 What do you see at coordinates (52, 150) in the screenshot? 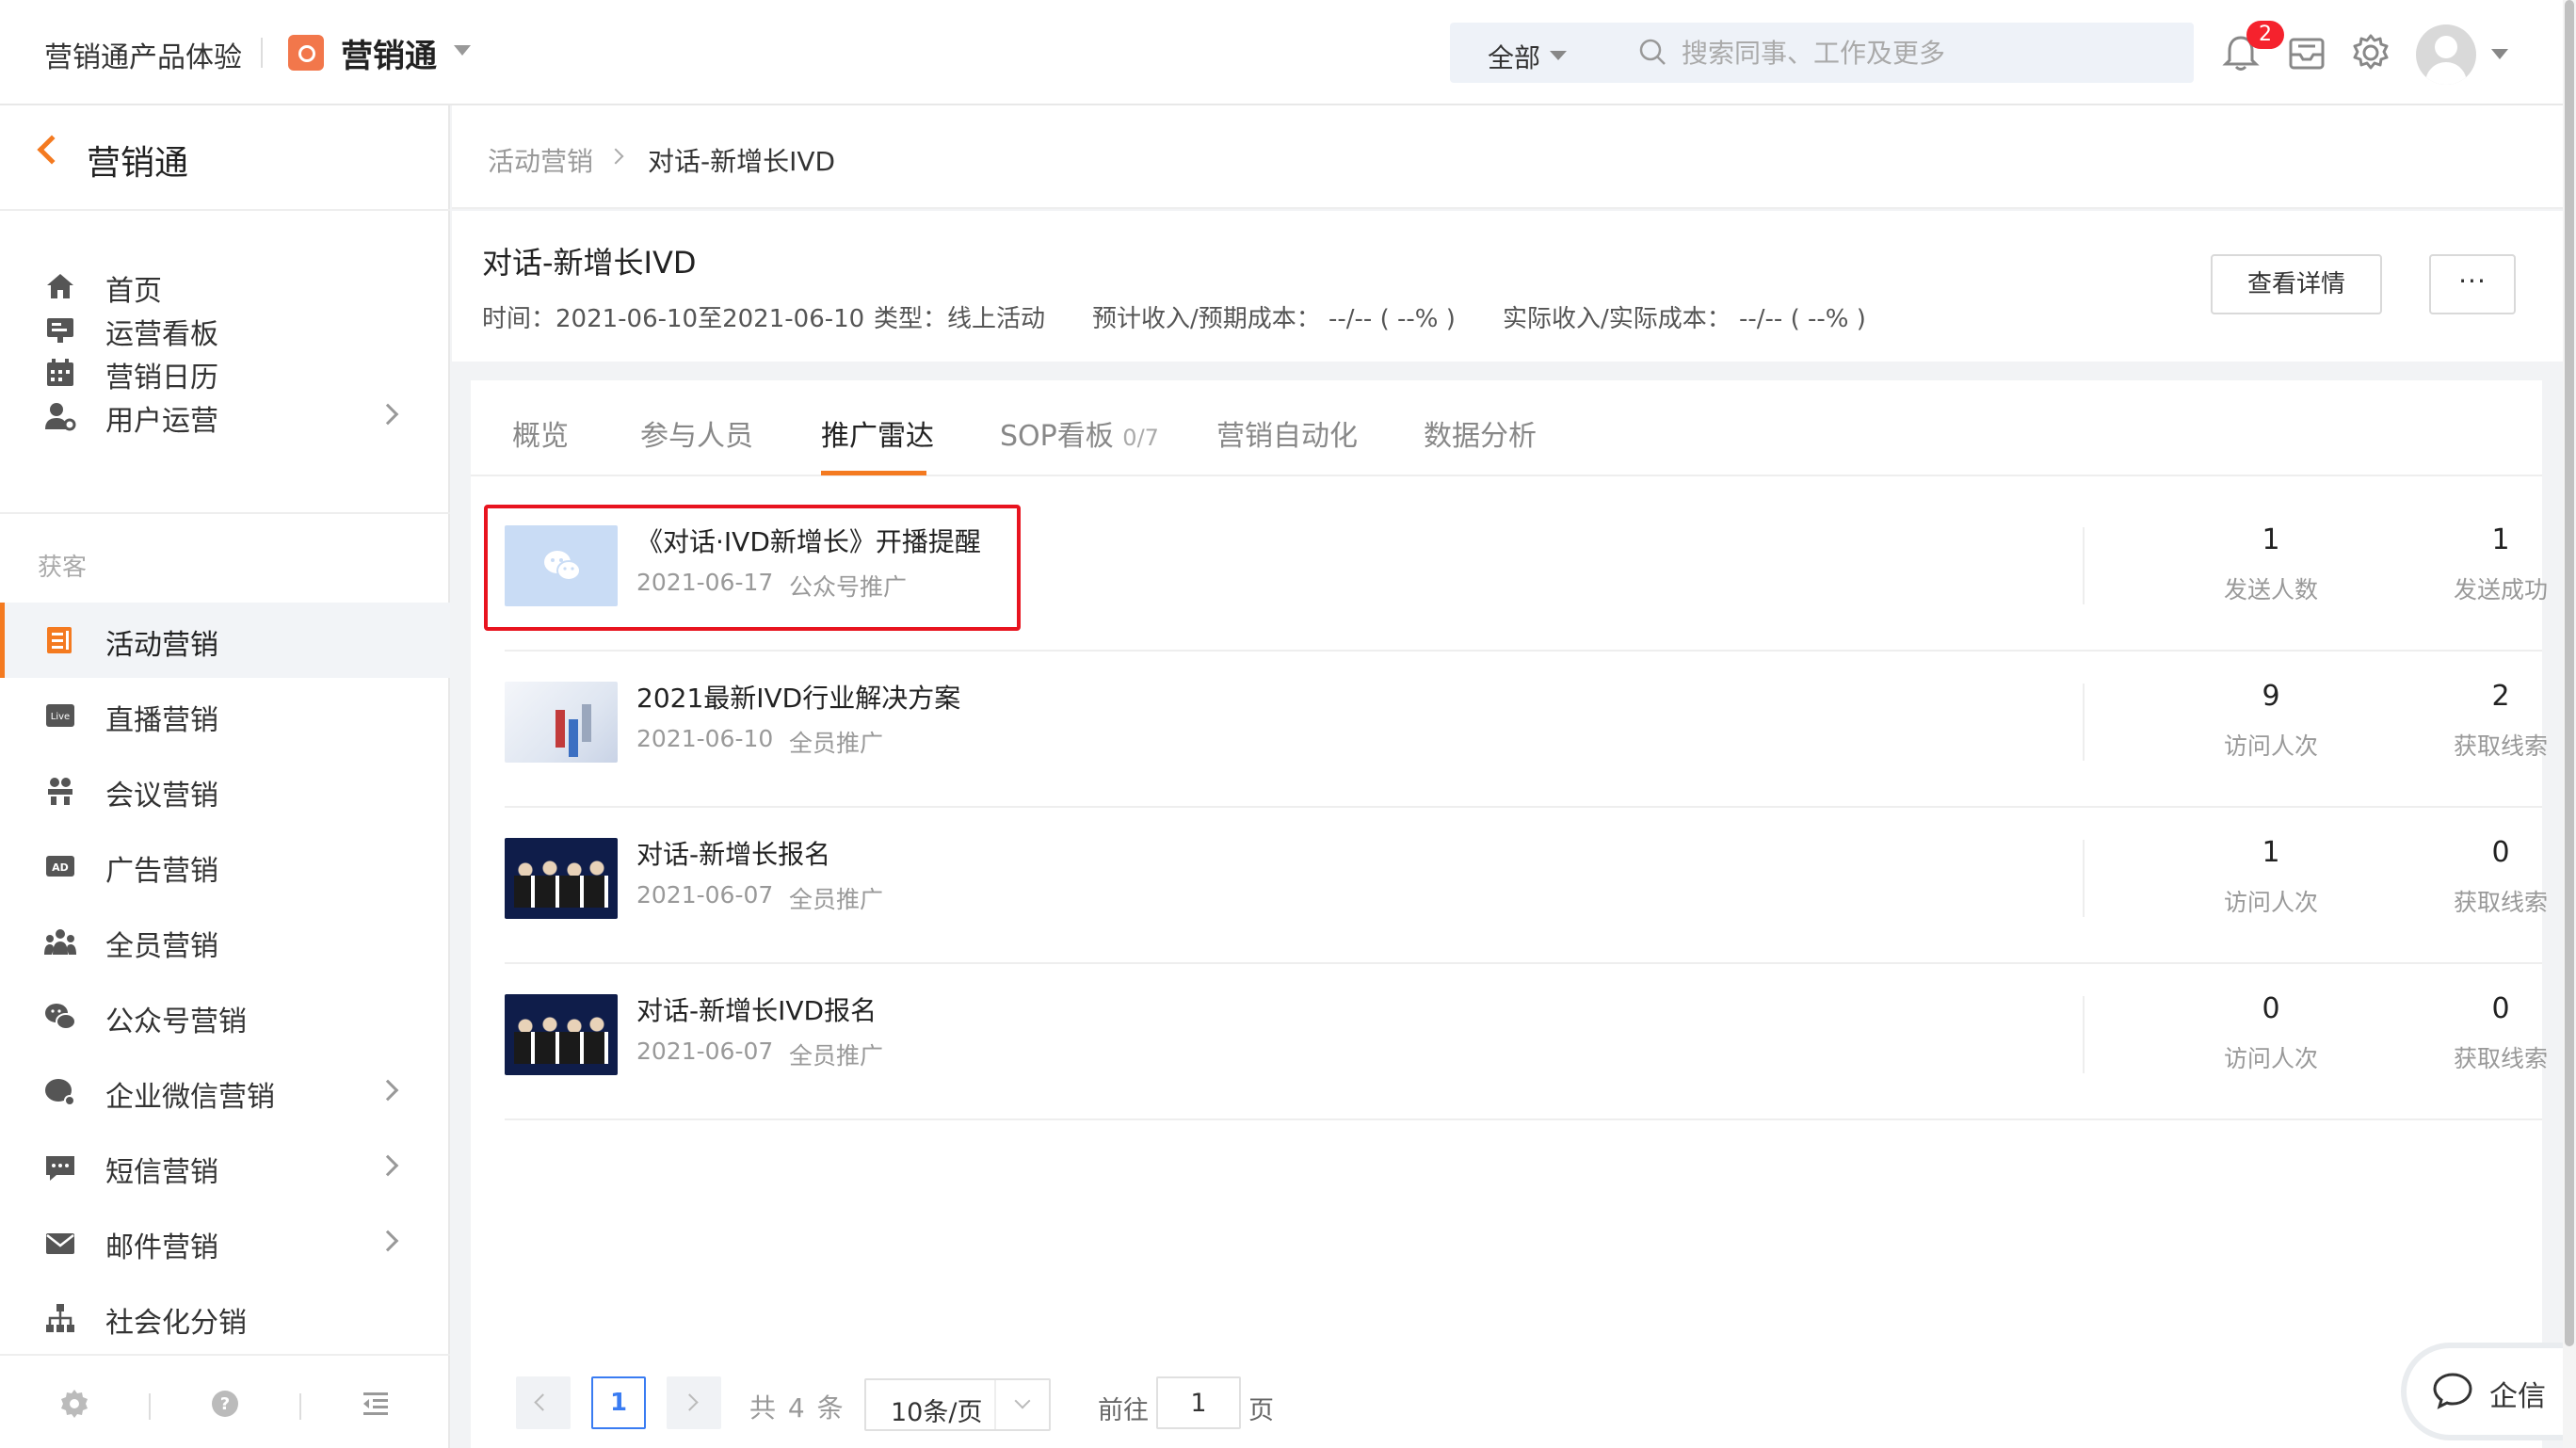
I see `back-arrow-icon` at bounding box center [52, 150].